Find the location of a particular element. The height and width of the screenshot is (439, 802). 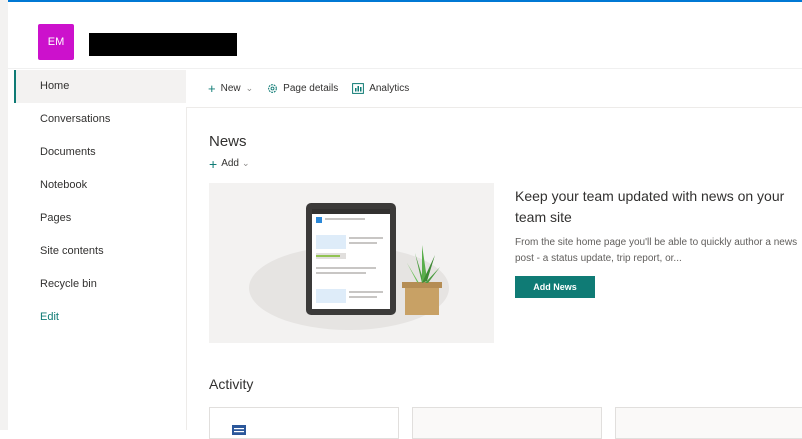

new-button: + New ⌄ is located at coordinates (231, 88).